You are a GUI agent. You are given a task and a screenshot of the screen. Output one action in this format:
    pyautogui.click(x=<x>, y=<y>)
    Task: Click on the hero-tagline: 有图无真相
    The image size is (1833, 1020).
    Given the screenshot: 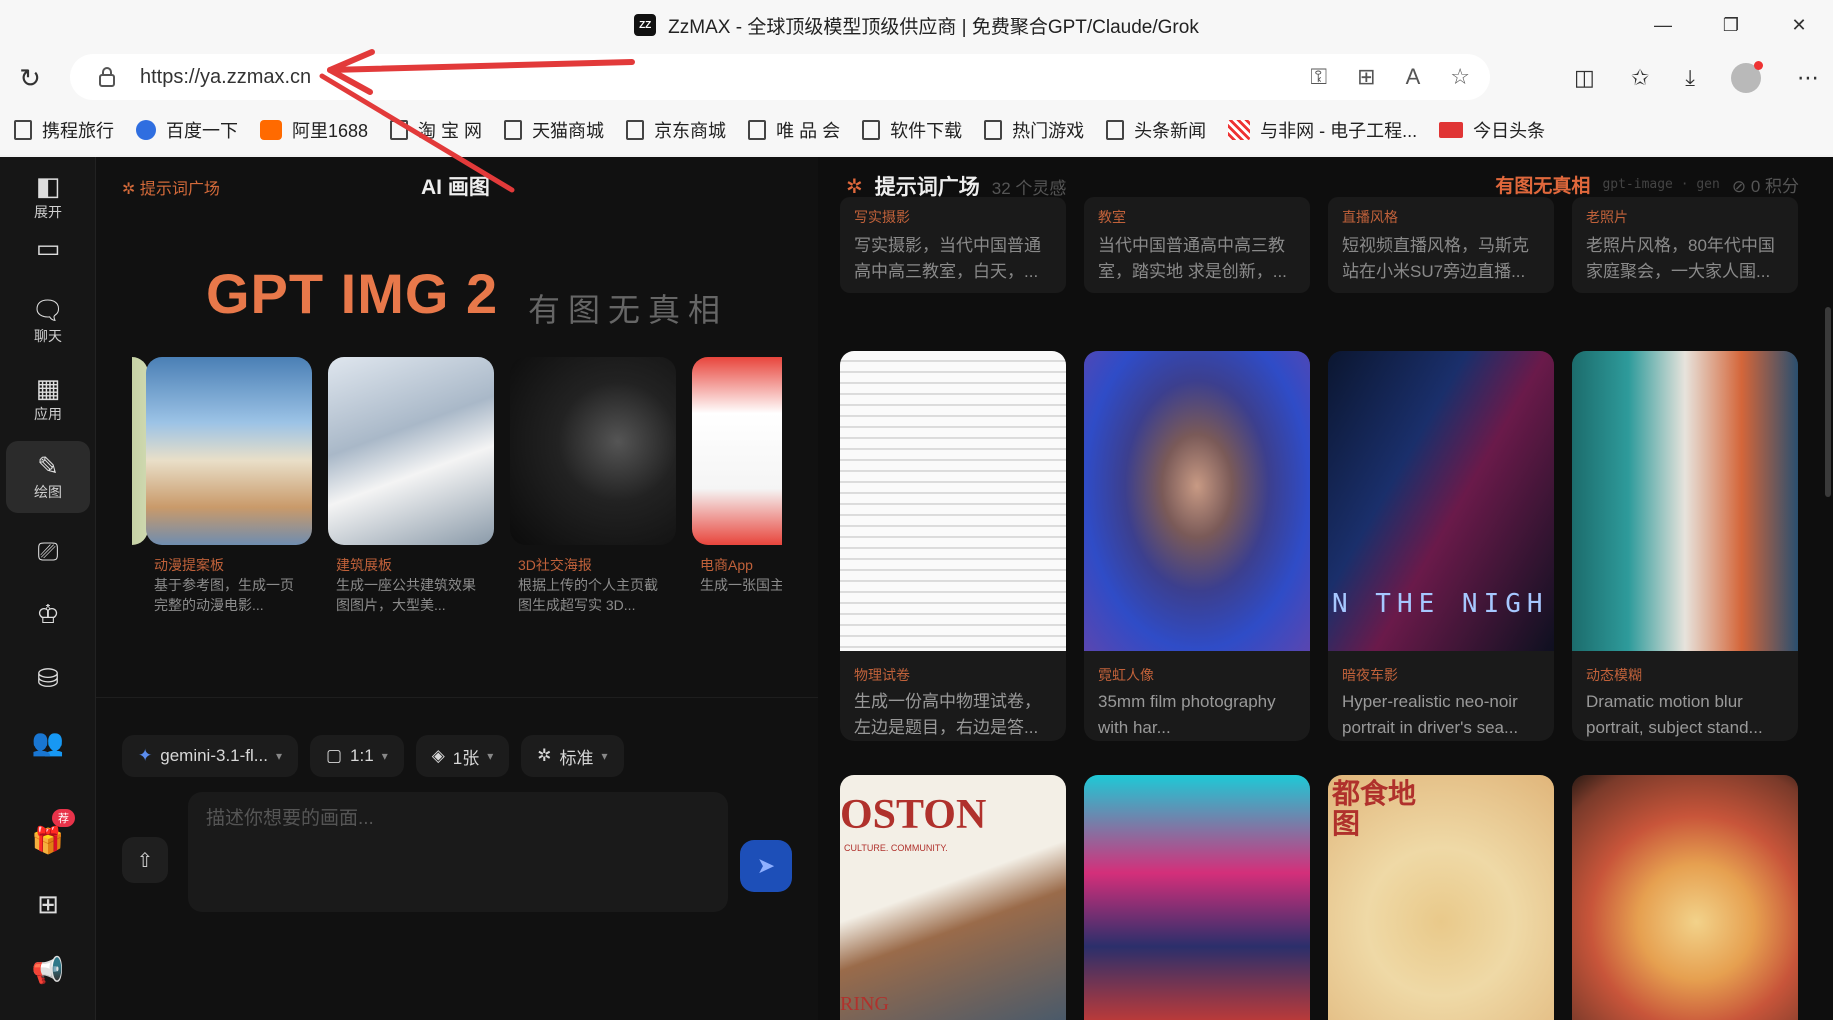 What is the action you would take?
    pyautogui.click(x=628, y=310)
    